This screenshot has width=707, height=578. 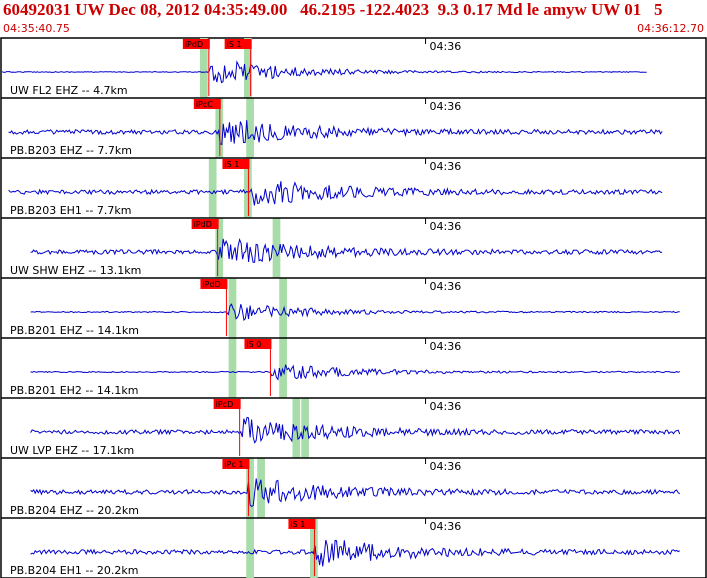 What do you see at coordinates (75, 270) in the screenshot?
I see `station-label: UW SHW EHZ -- 13.1km` at bounding box center [75, 270].